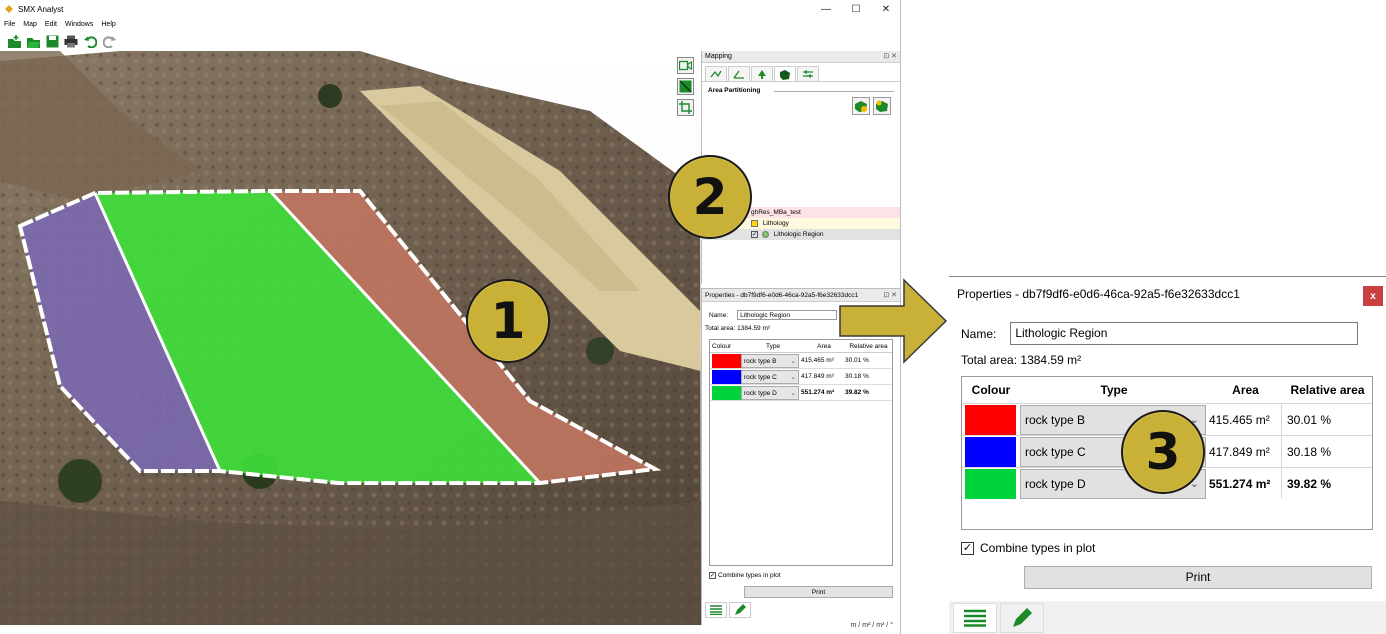 The height and width of the screenshot is (634, 1386). Describe the element at coordinates (785, 73) in the screenshot. I see `tab-area-partitioning` at that location.